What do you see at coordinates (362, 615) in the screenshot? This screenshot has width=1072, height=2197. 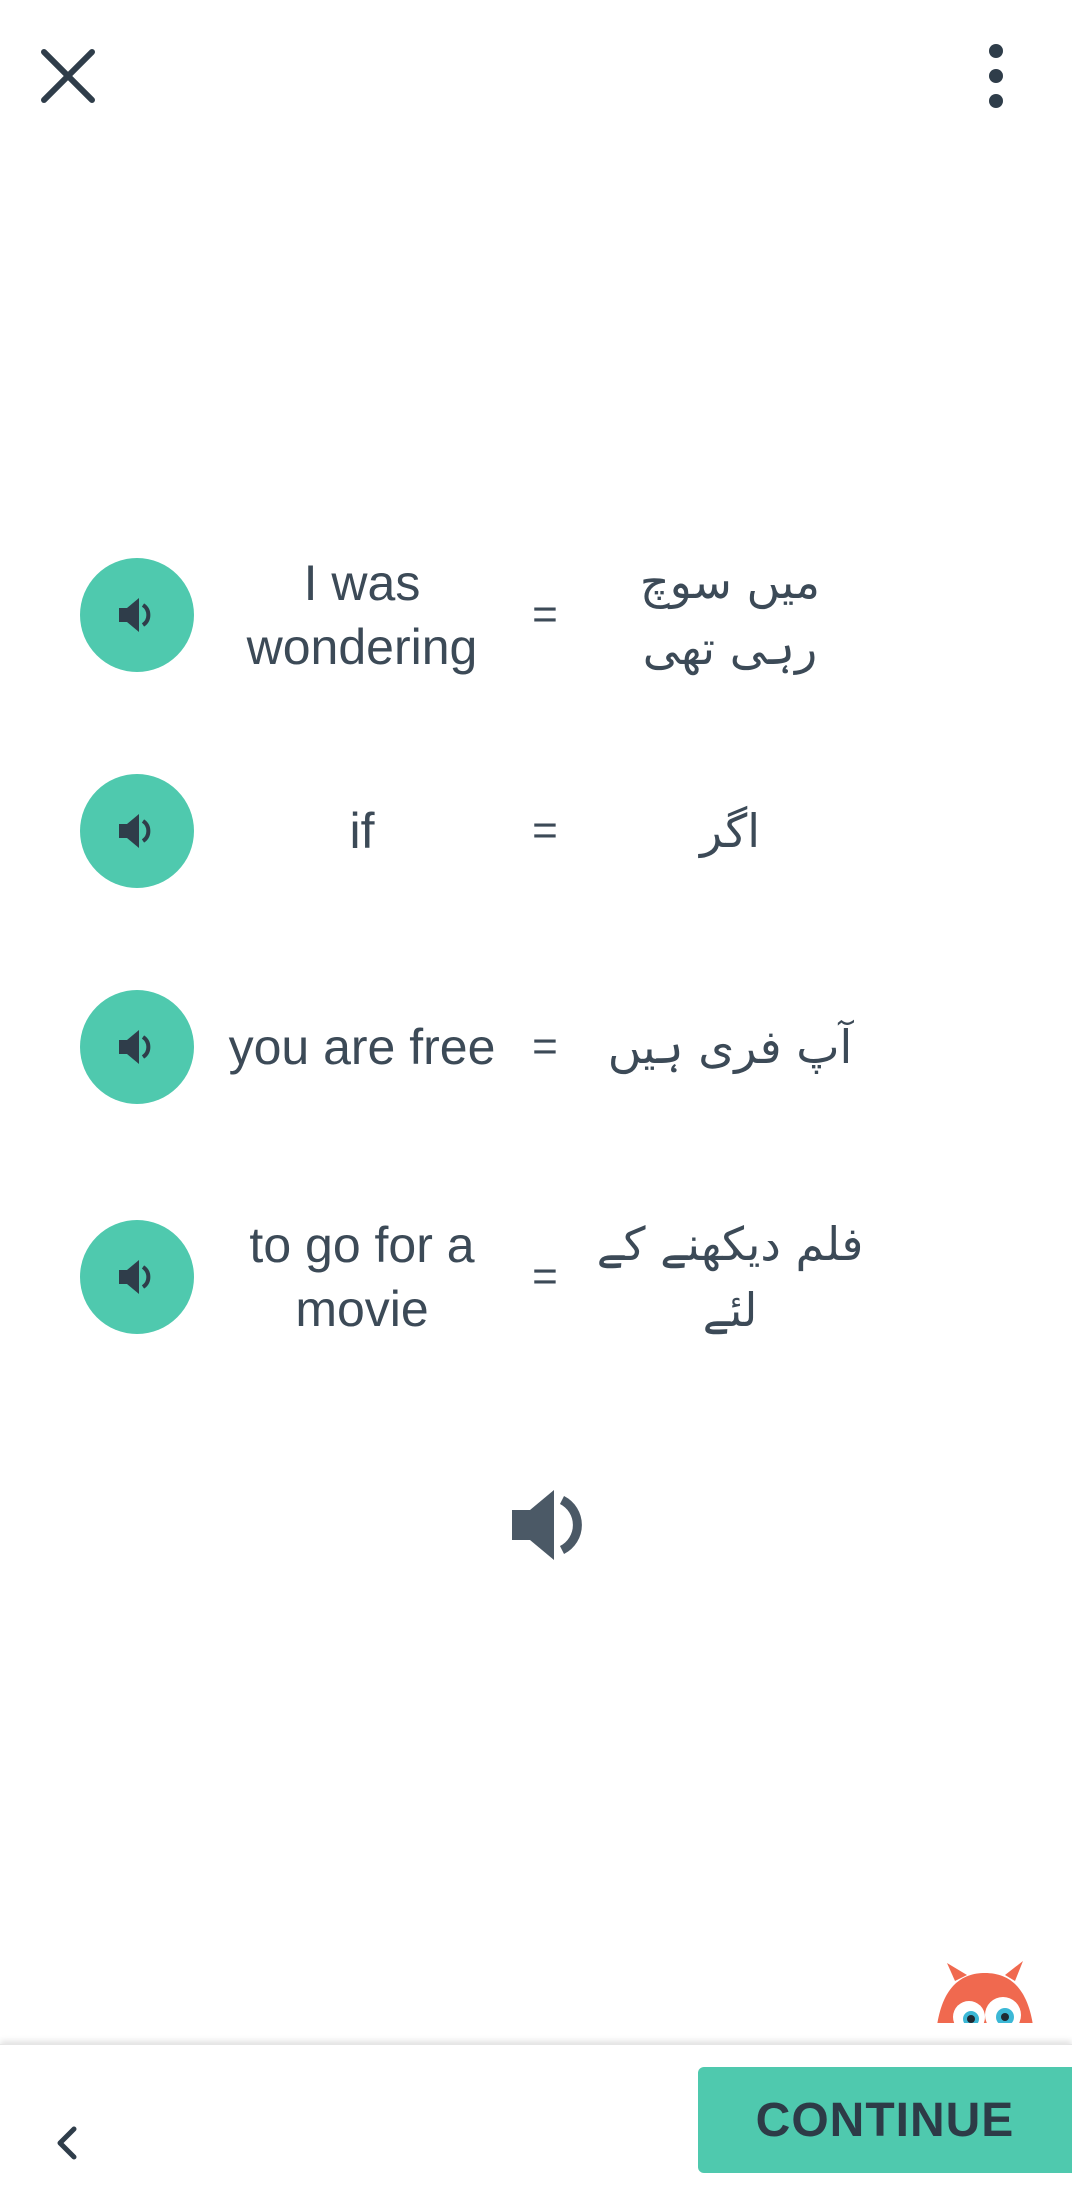 I see `english-phrase: I was wondering` at bounding box center [362, 615].